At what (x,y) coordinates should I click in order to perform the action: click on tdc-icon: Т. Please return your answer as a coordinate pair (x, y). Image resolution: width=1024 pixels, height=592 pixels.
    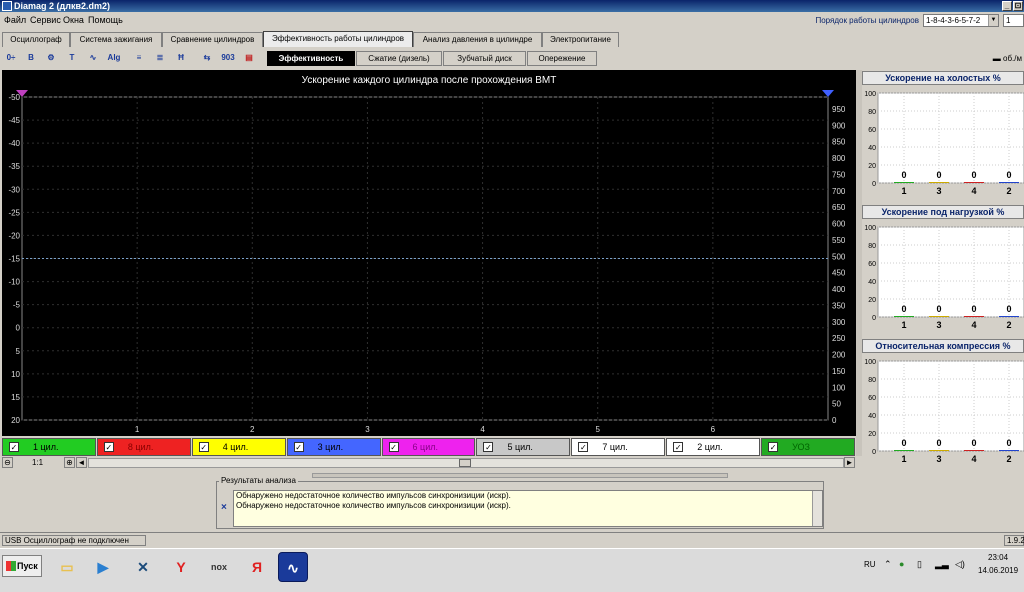
    Looking at the image, I should click on (72, 58).